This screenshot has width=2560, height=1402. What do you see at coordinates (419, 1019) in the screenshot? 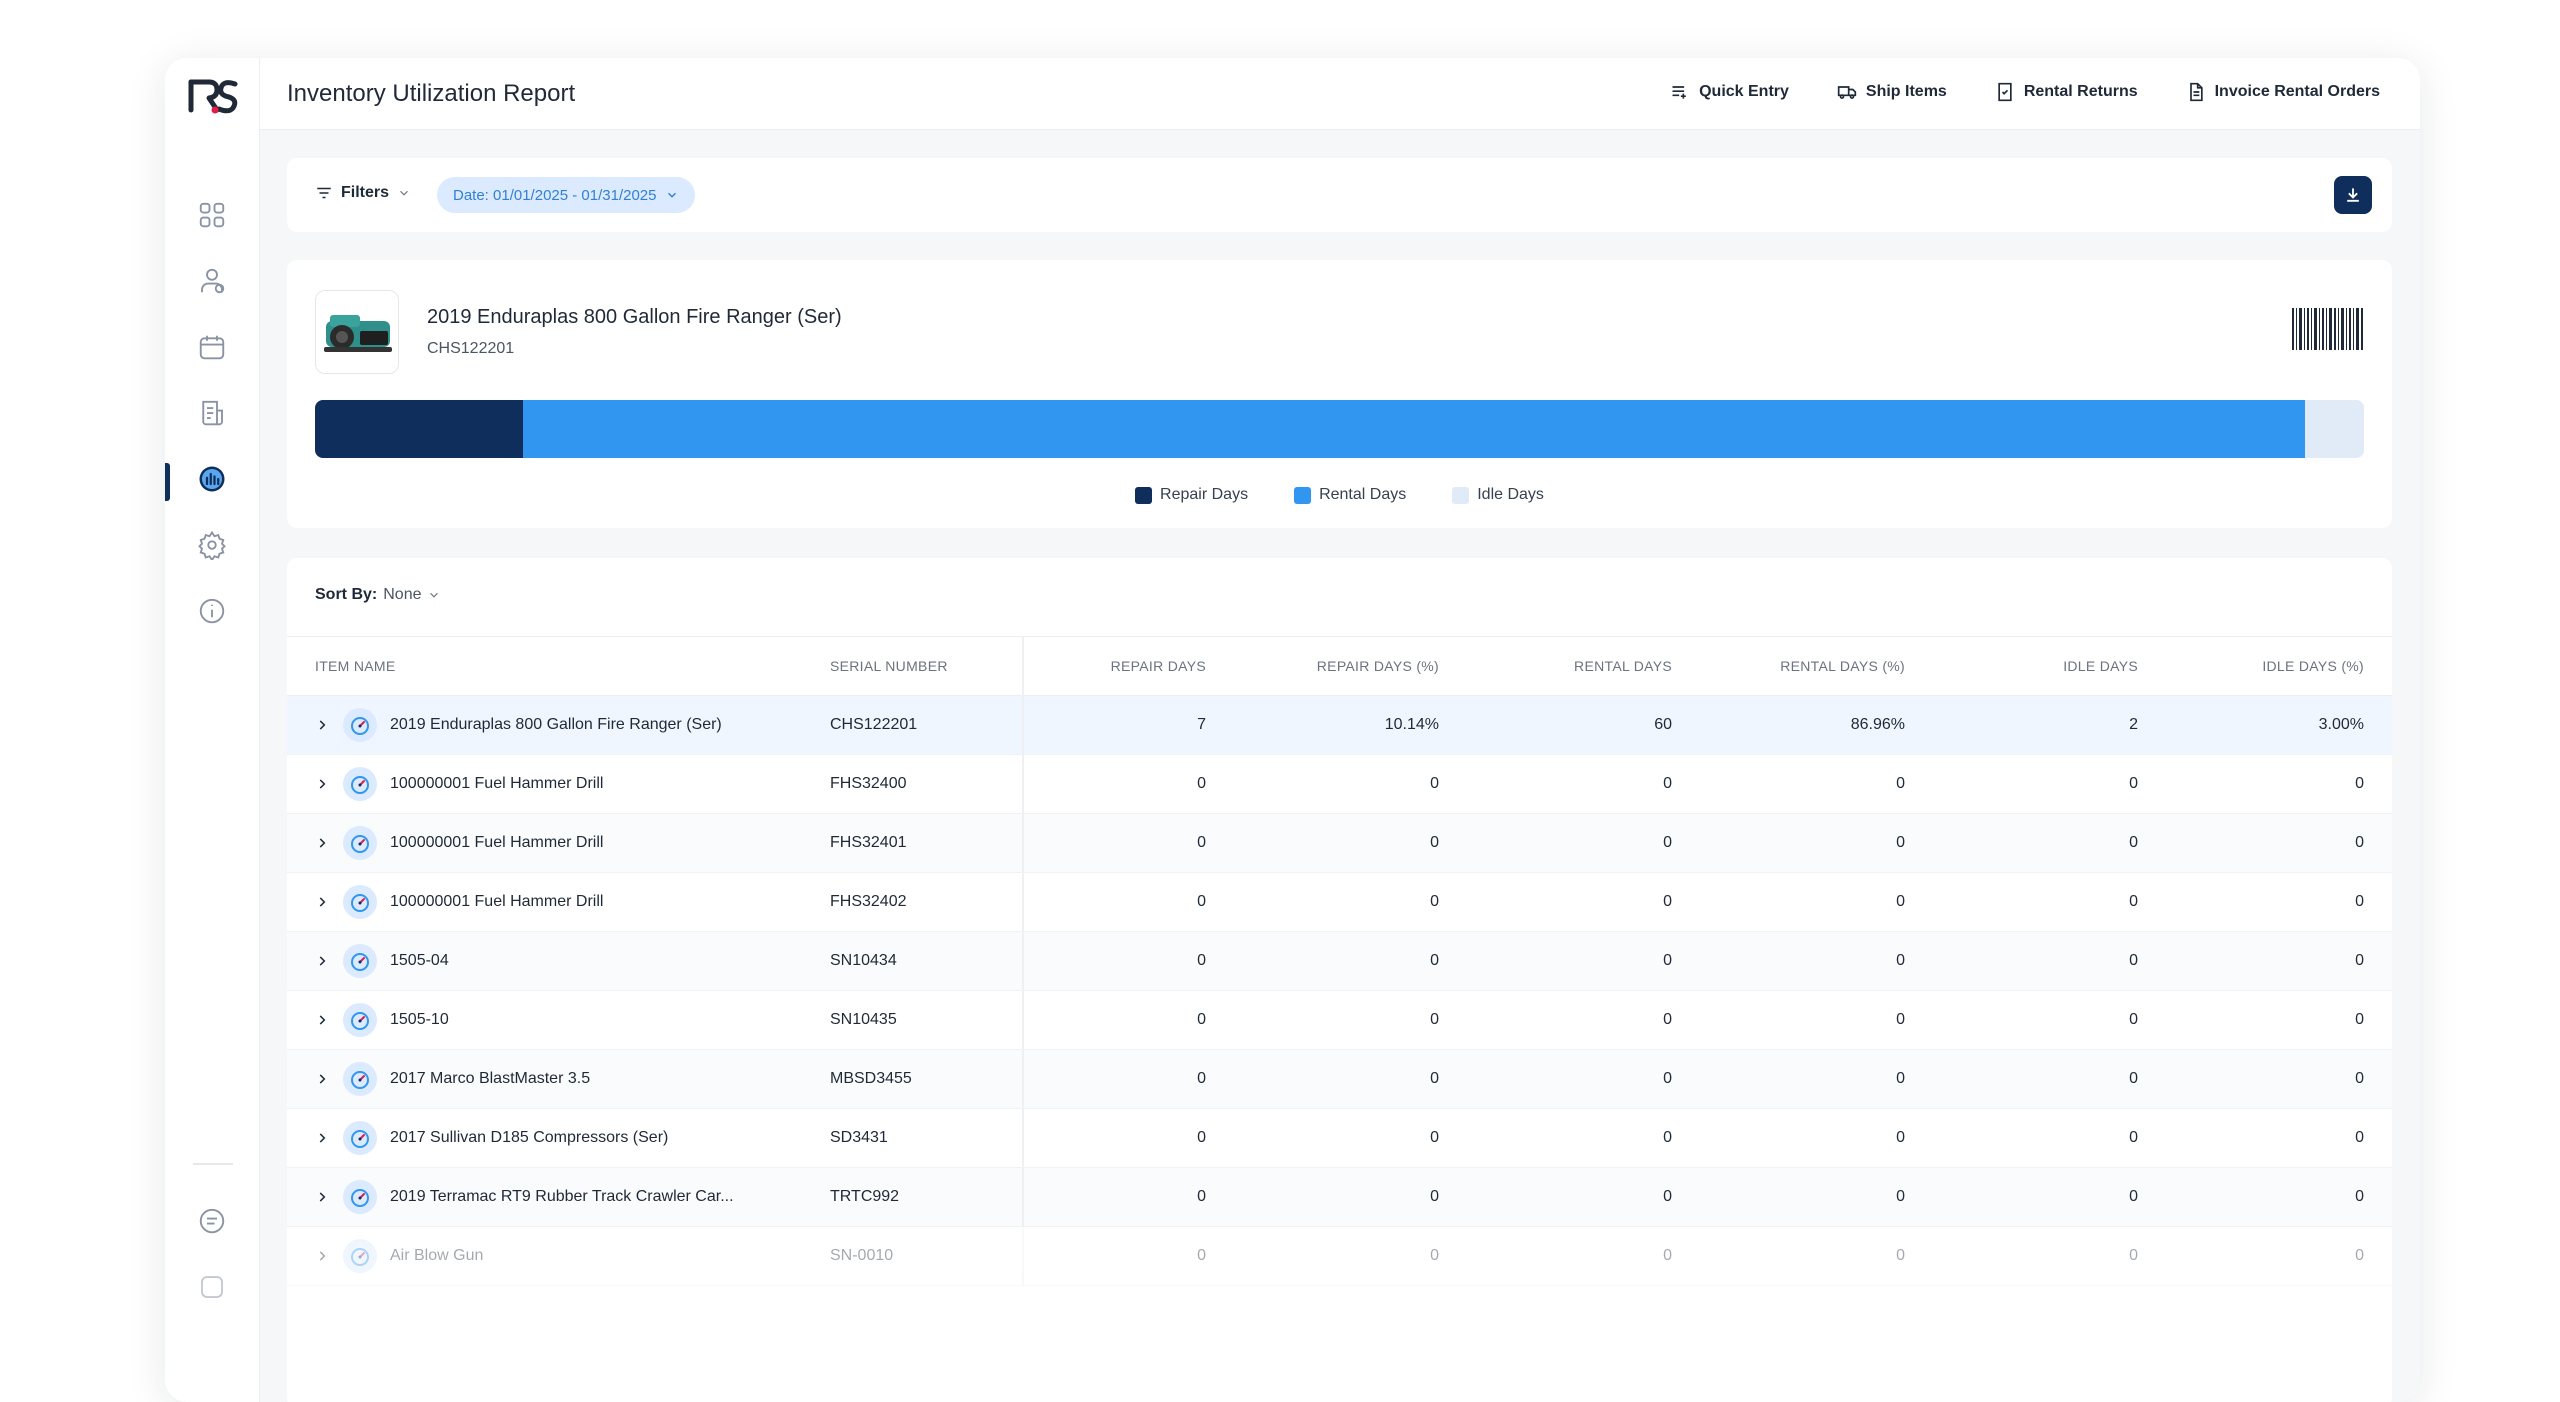
I see `item-name: 1505-10` at bounding box center [419, 1019].